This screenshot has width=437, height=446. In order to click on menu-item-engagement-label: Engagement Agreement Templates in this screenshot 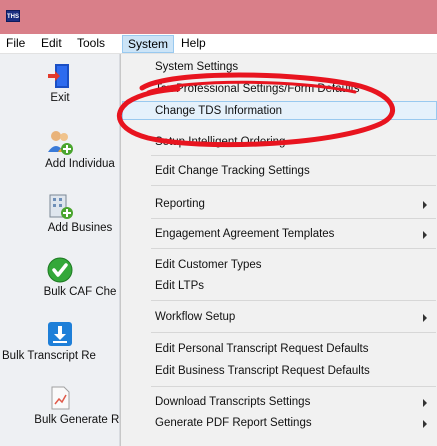, I will do `click(245, 234)`.